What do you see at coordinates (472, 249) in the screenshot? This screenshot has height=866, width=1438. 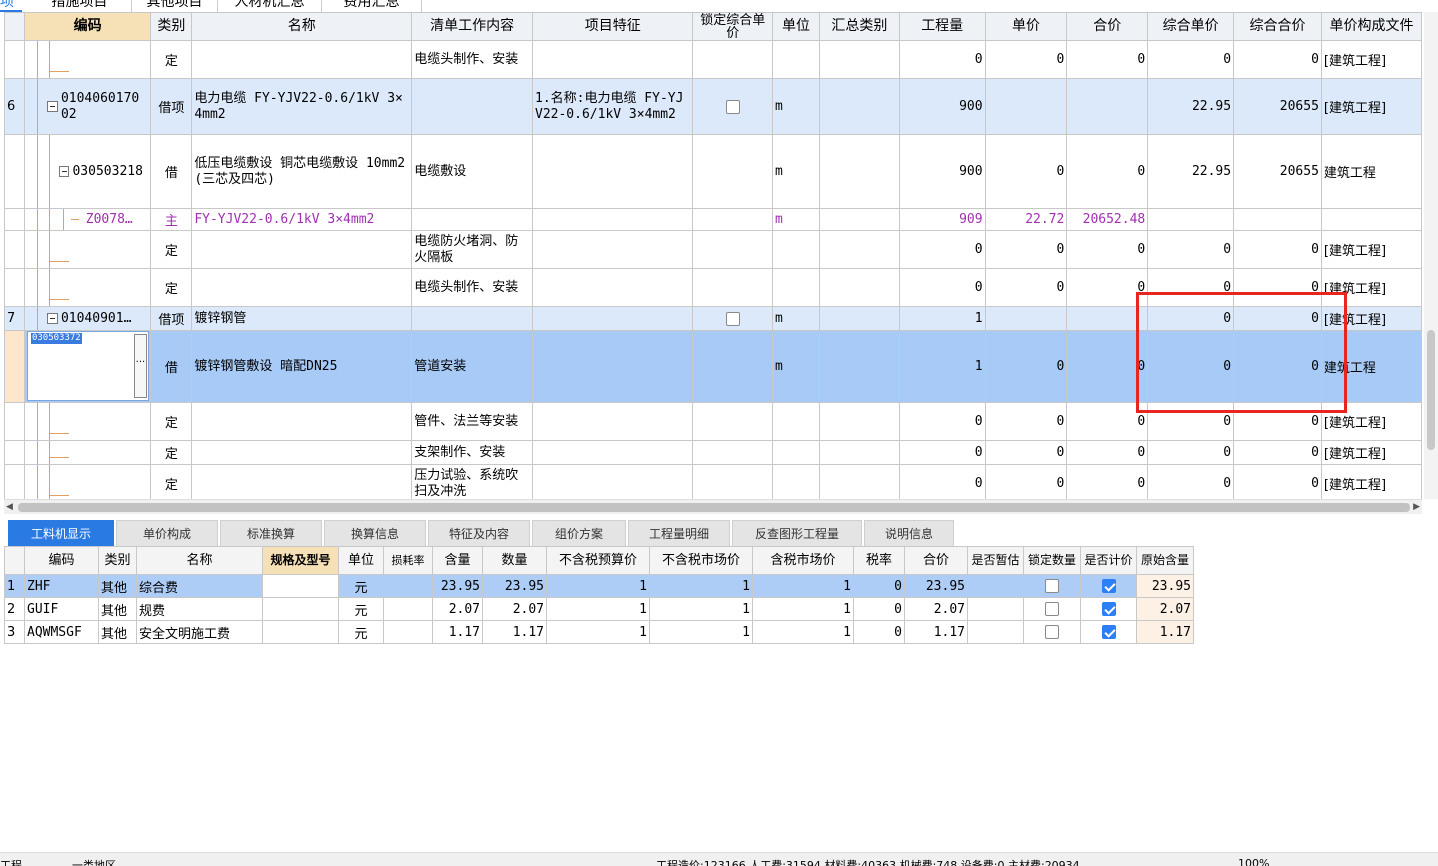 I see `cell-work: 电缆防火堵洞、防火隔板` at bounding box center [472, 249].